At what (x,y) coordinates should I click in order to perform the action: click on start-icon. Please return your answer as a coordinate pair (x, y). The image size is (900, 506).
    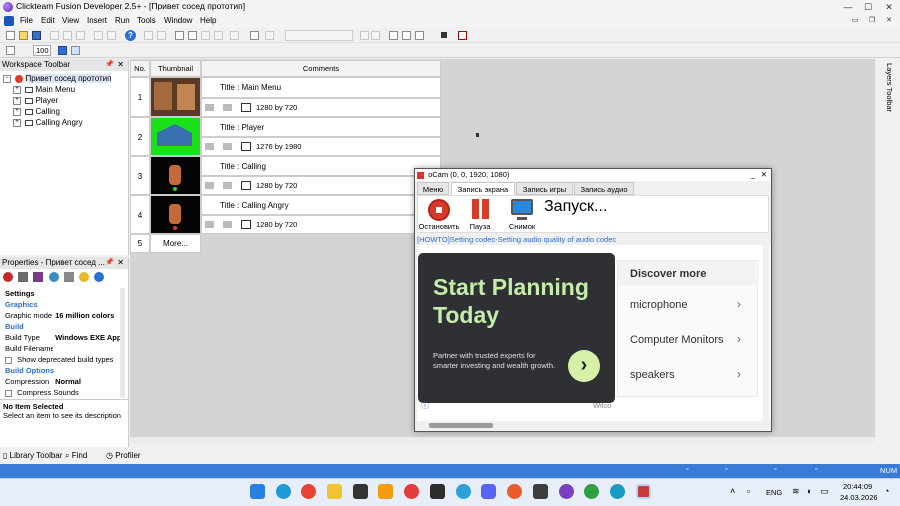
    Looking at the image, I should click on (257, 491).